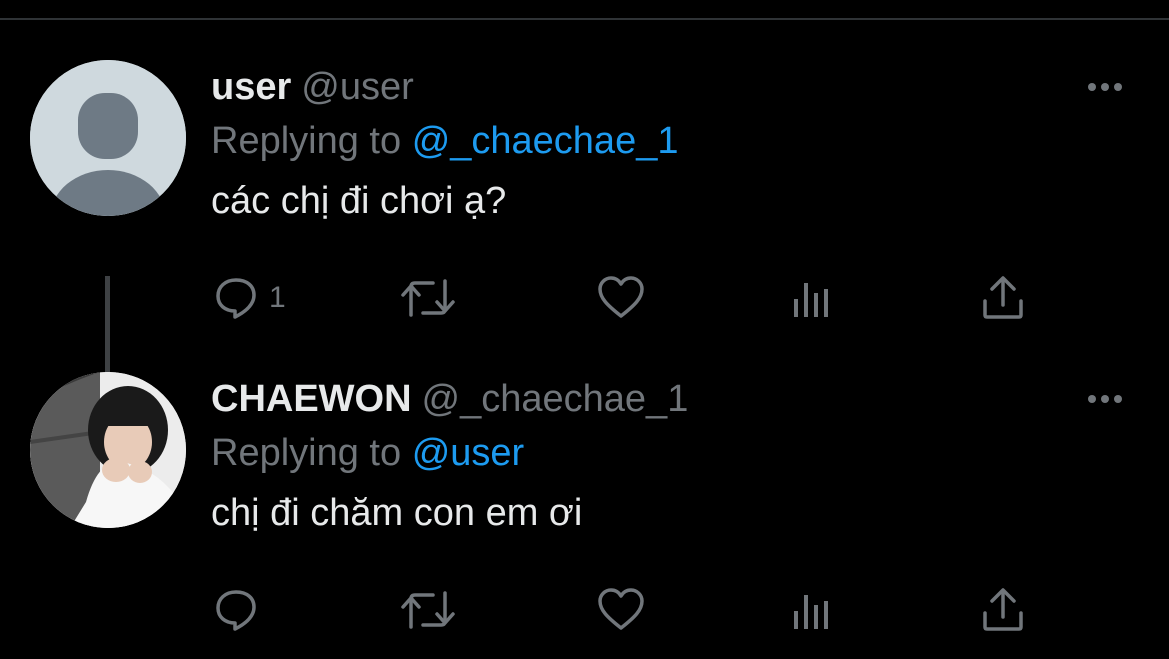  What do you see at coordinates (397, 513) in the screenshot?
I see `tweet-text: chị đi chăm con em ơi` at bounding box center [397, 513].